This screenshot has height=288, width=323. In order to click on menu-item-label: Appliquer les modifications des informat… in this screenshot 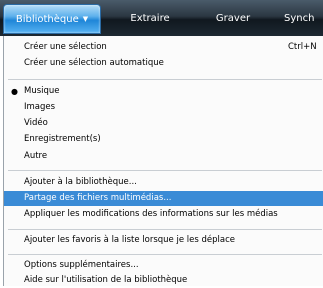, I will do `click(151, 214)`.